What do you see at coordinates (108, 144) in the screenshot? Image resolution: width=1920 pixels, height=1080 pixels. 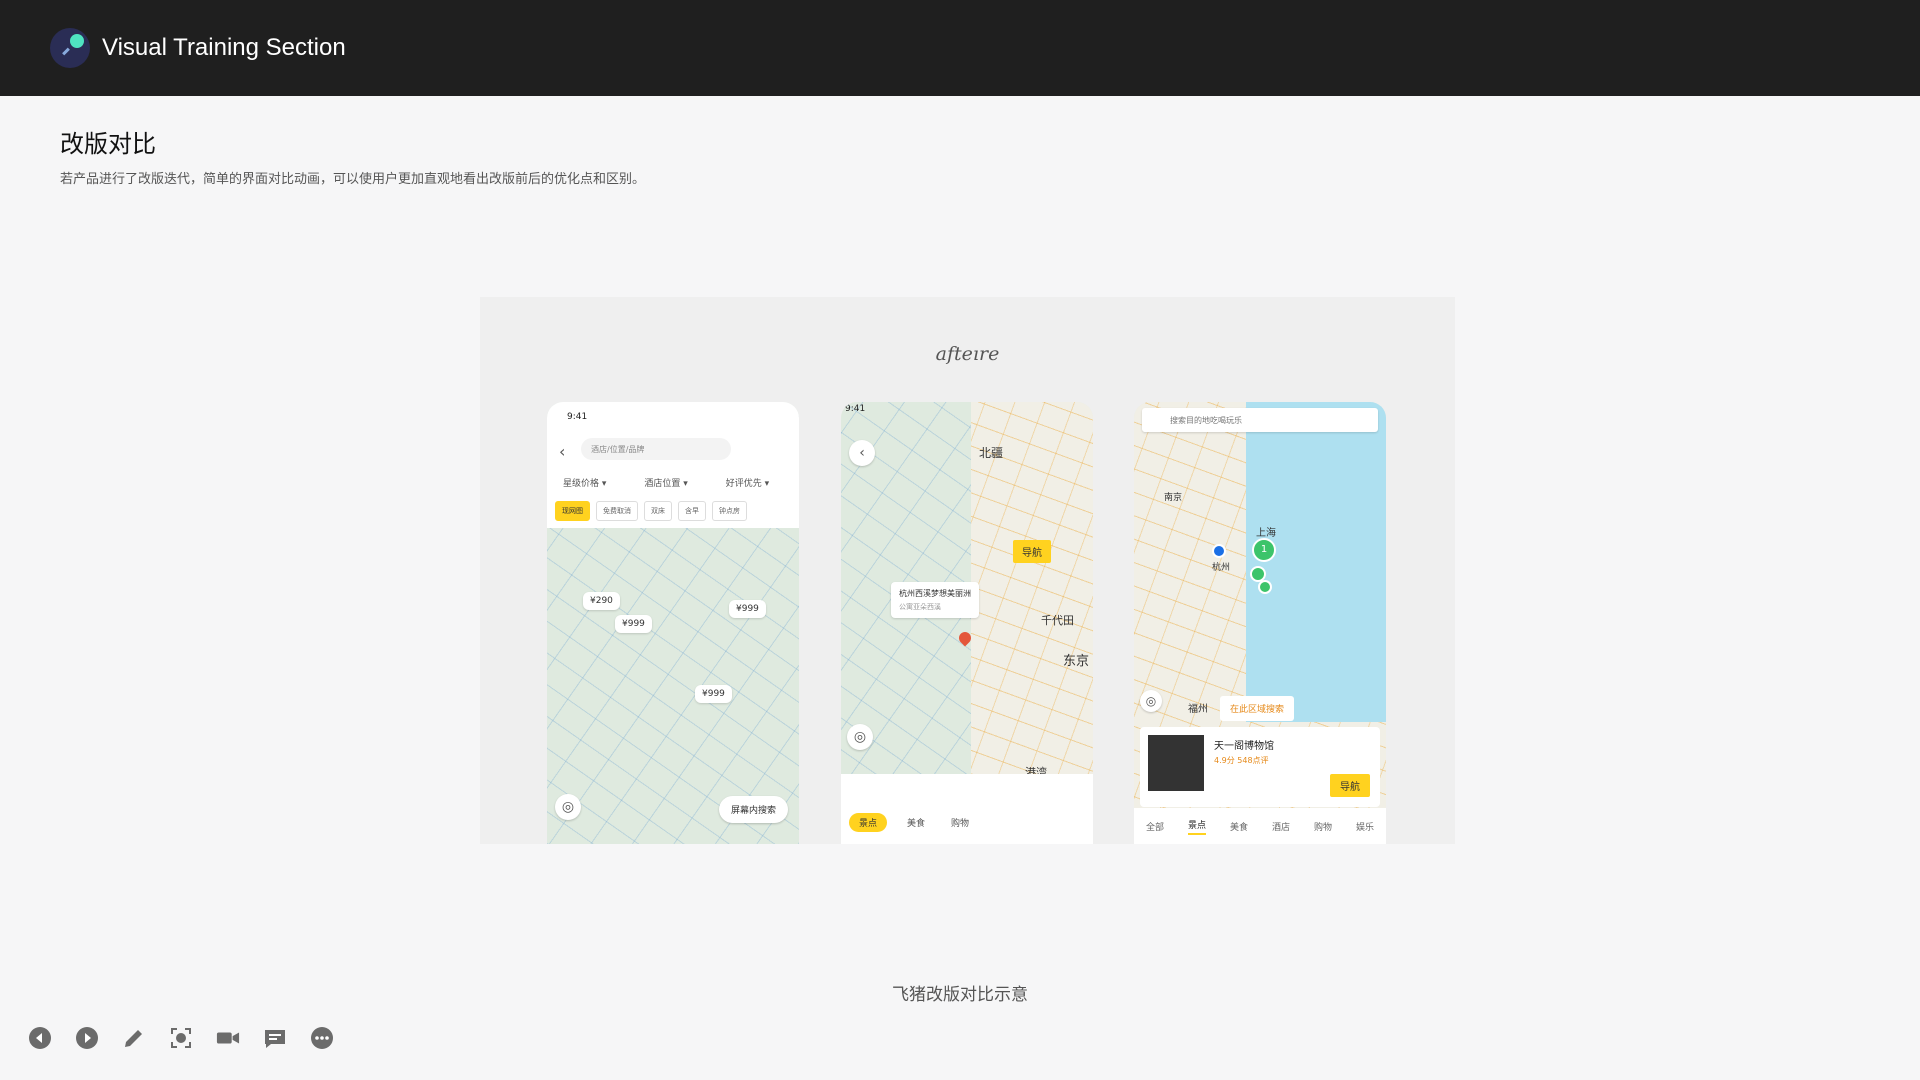 I see `section-title: 改版对比` at bounding box center [108, 144].